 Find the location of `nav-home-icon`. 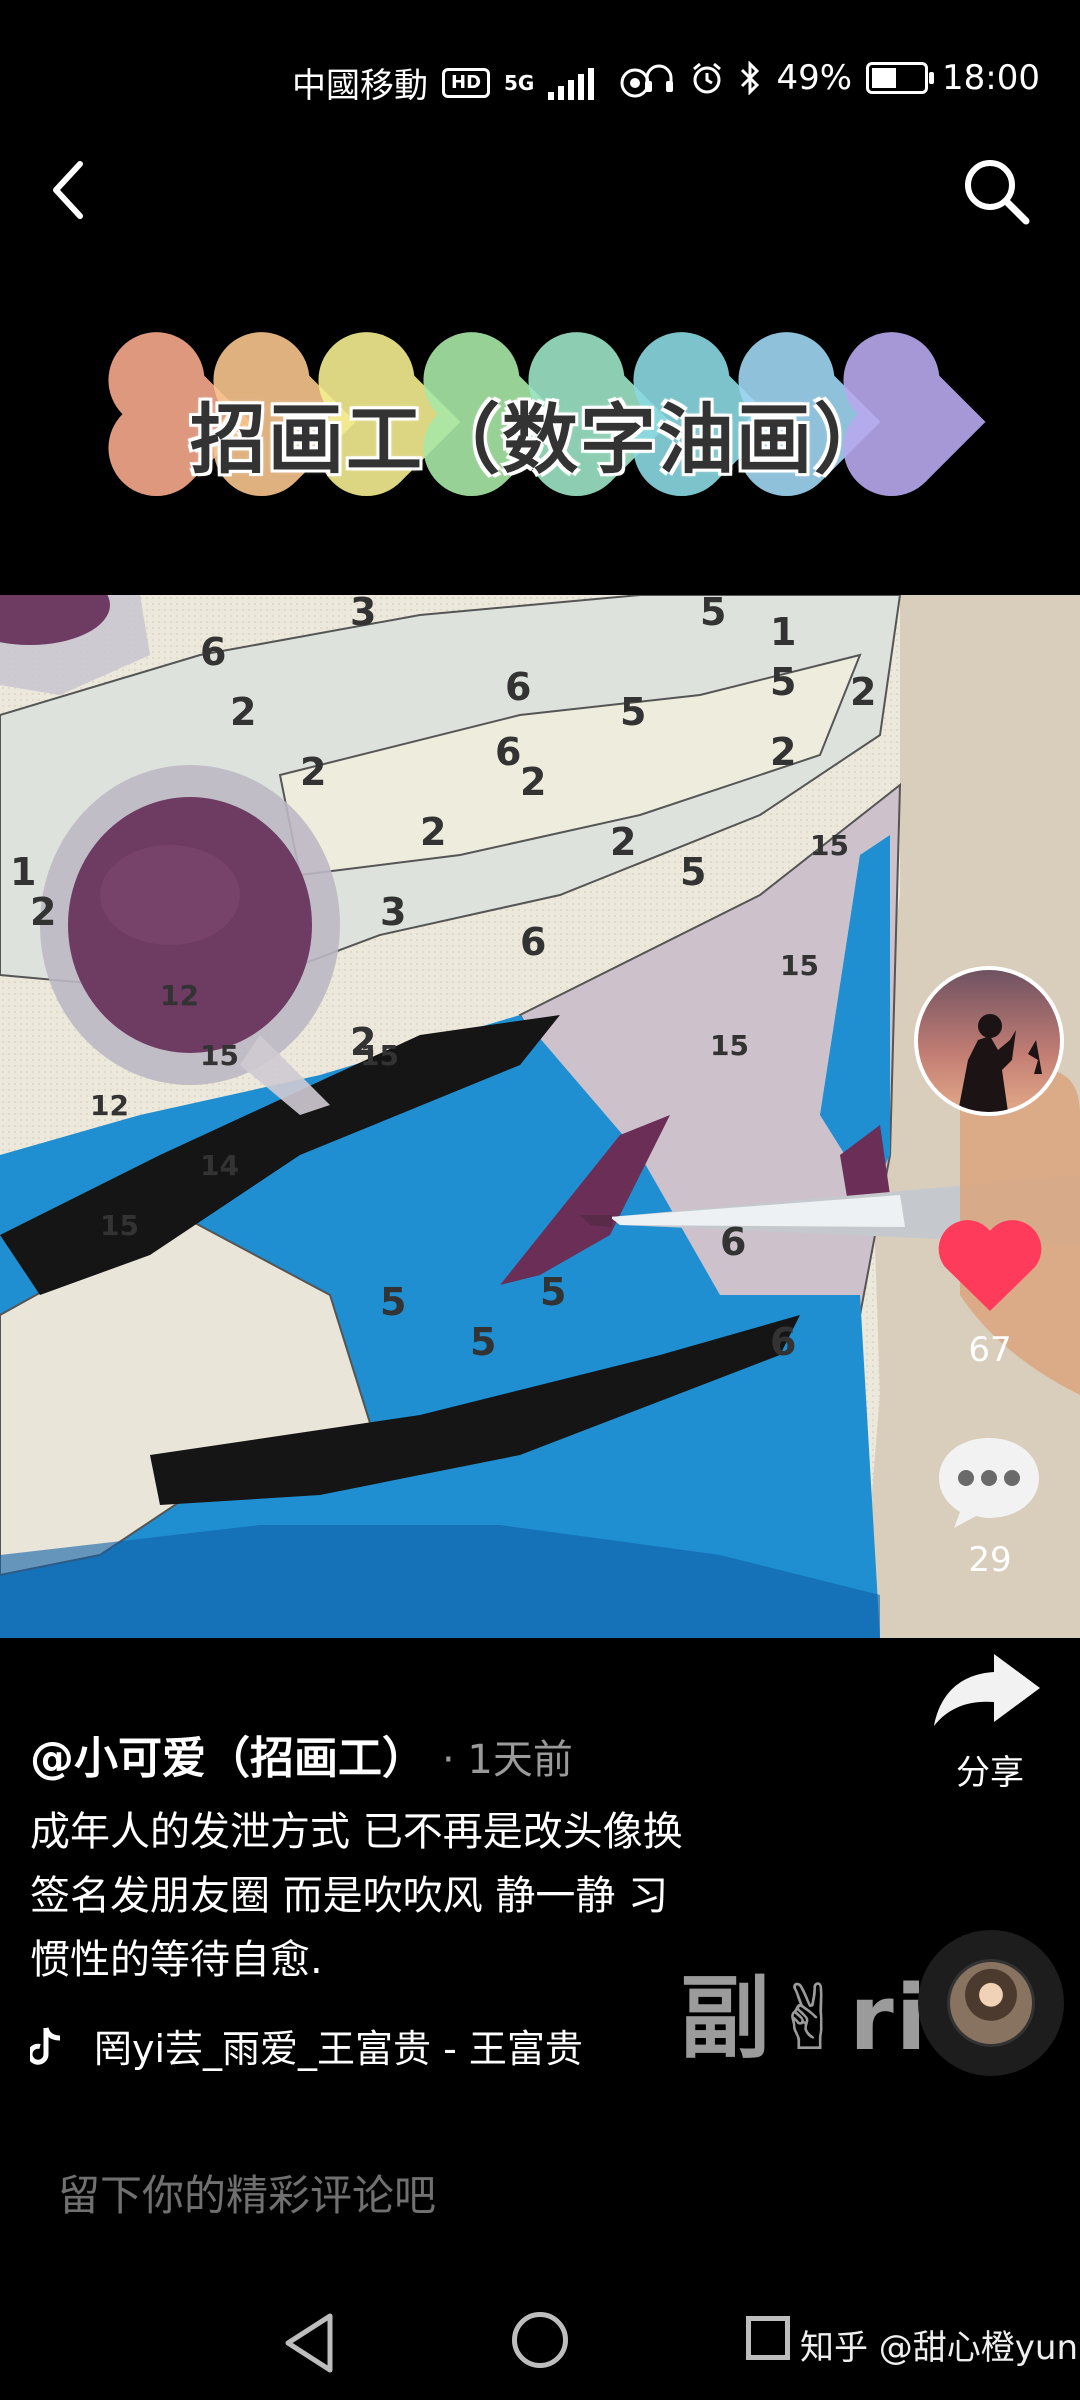

nav-home-icon is located at coordinates (540, 2340).